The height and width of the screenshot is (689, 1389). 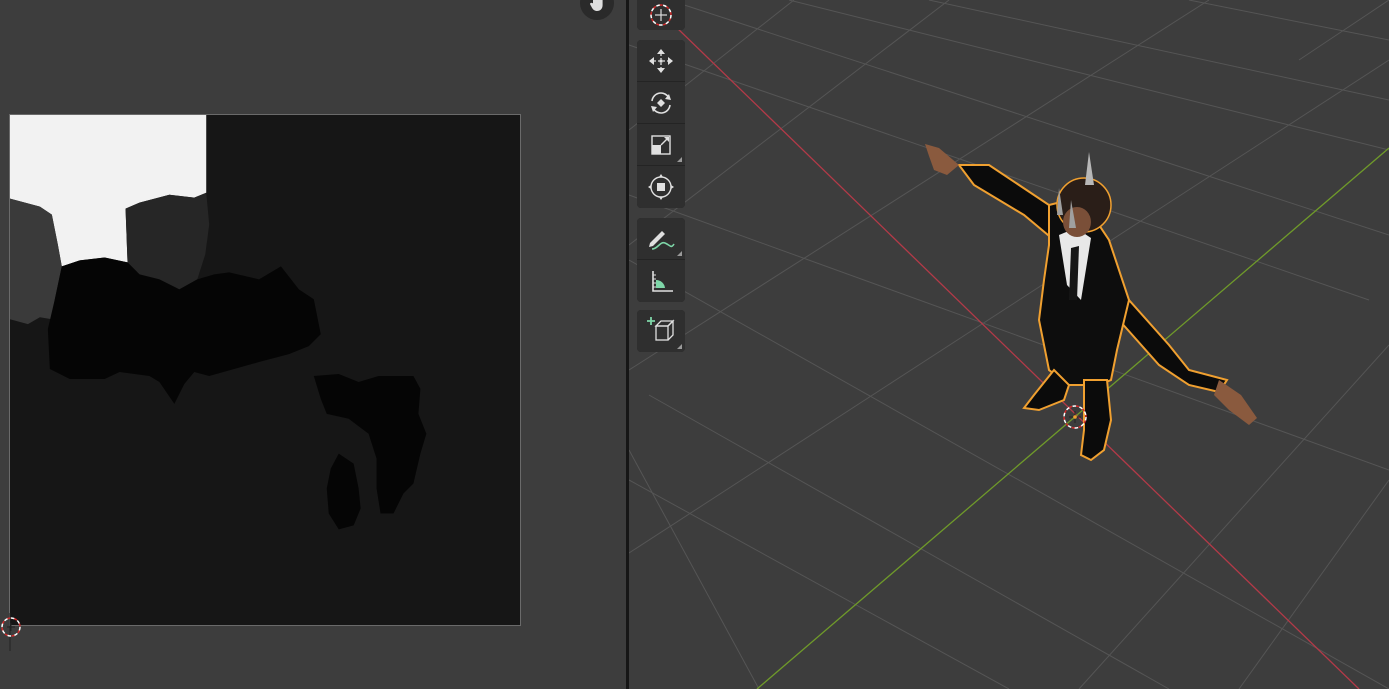 What do you see at coordinates (11, 633) in the screenshot?
I see `2d-cursor-icon` at bounding box center [11, 633].